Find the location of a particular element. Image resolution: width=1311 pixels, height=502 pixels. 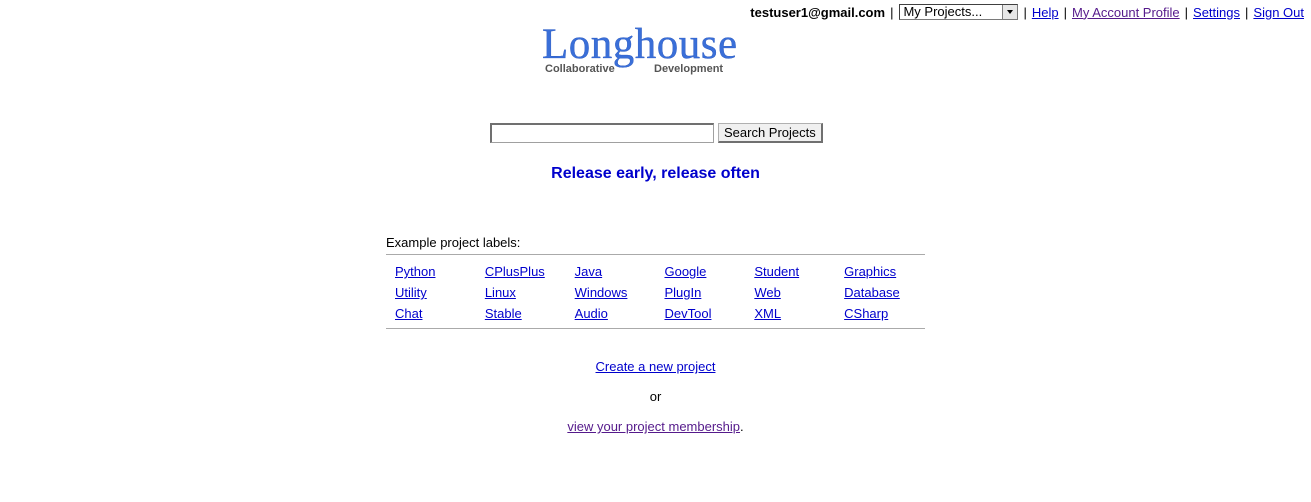

longhouse-logo: Longhouse Collaborative Development is located at coordinates (657, 49).